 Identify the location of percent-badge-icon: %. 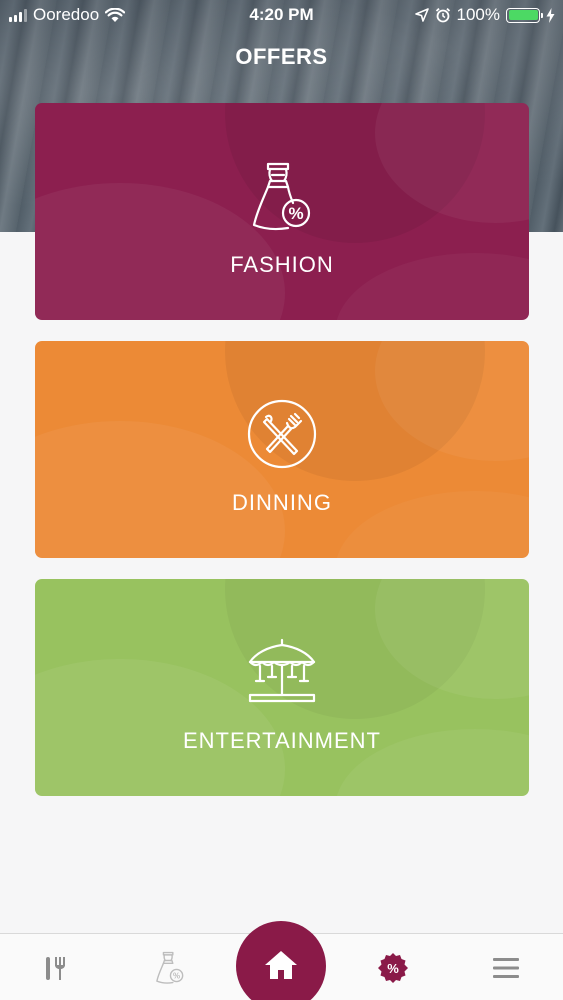
(393, 967).